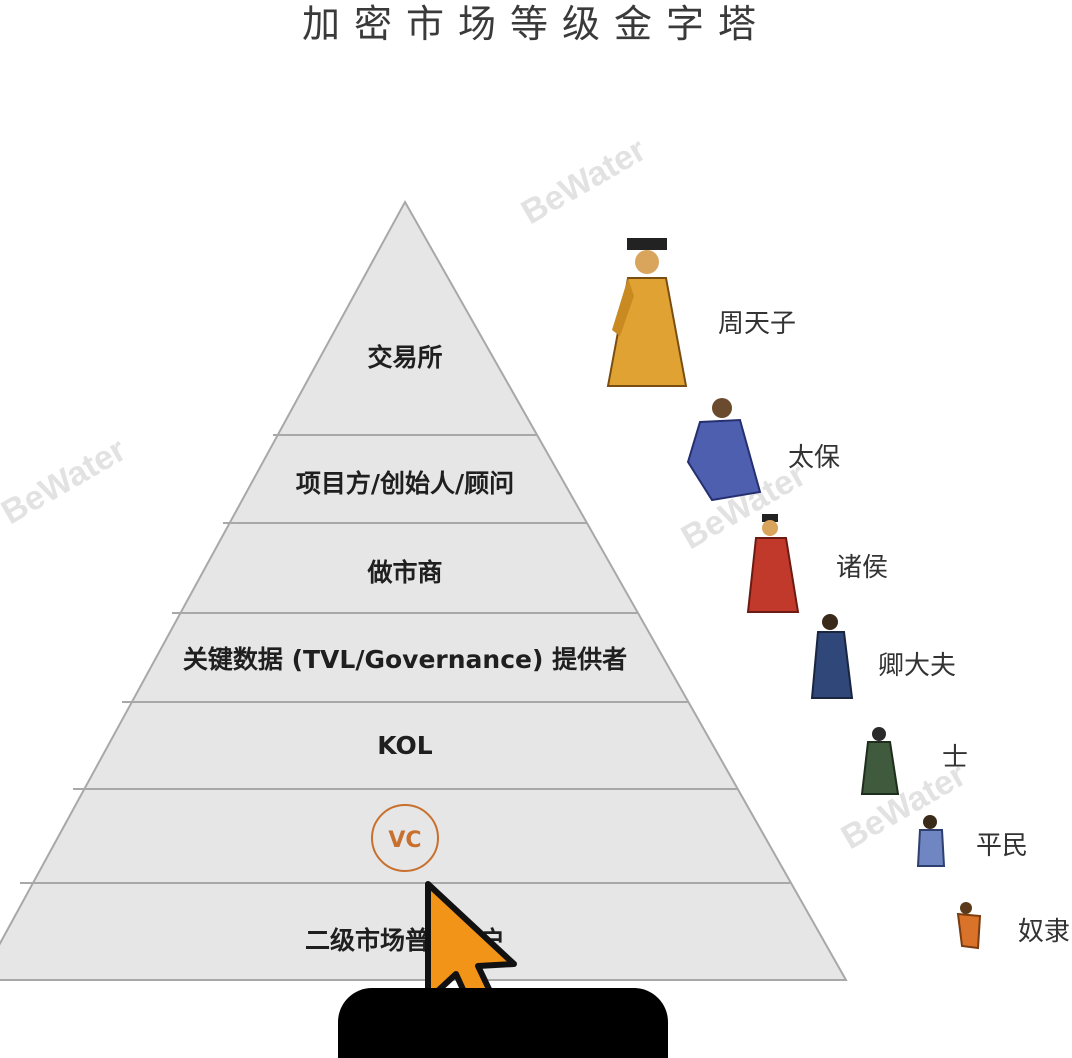 The image size is (1072, 1058). What do you see at coordinates (647, 312) in the screenshot?
I see `emperor-figure-icon` at bounding box center [647, 312].